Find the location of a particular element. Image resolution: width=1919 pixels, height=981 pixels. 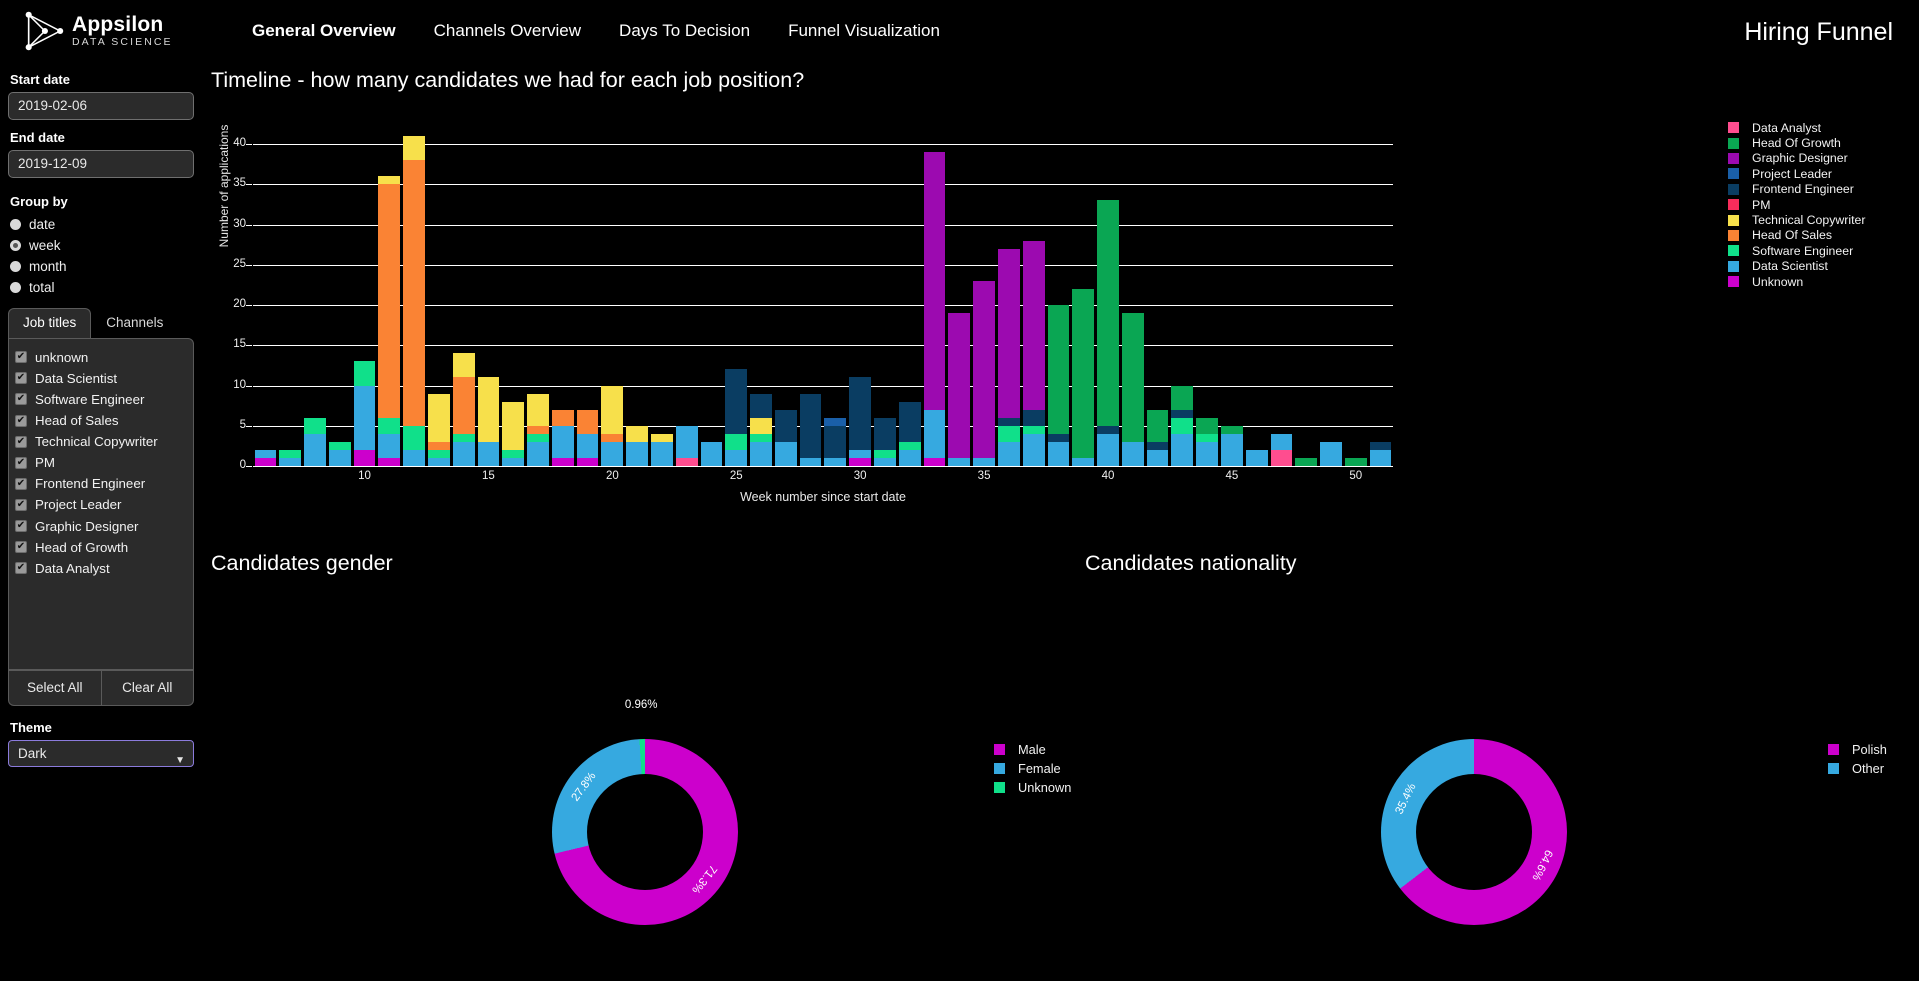

nav-item-channels-overview: Channels Overview is located at coordinates (507, 31).